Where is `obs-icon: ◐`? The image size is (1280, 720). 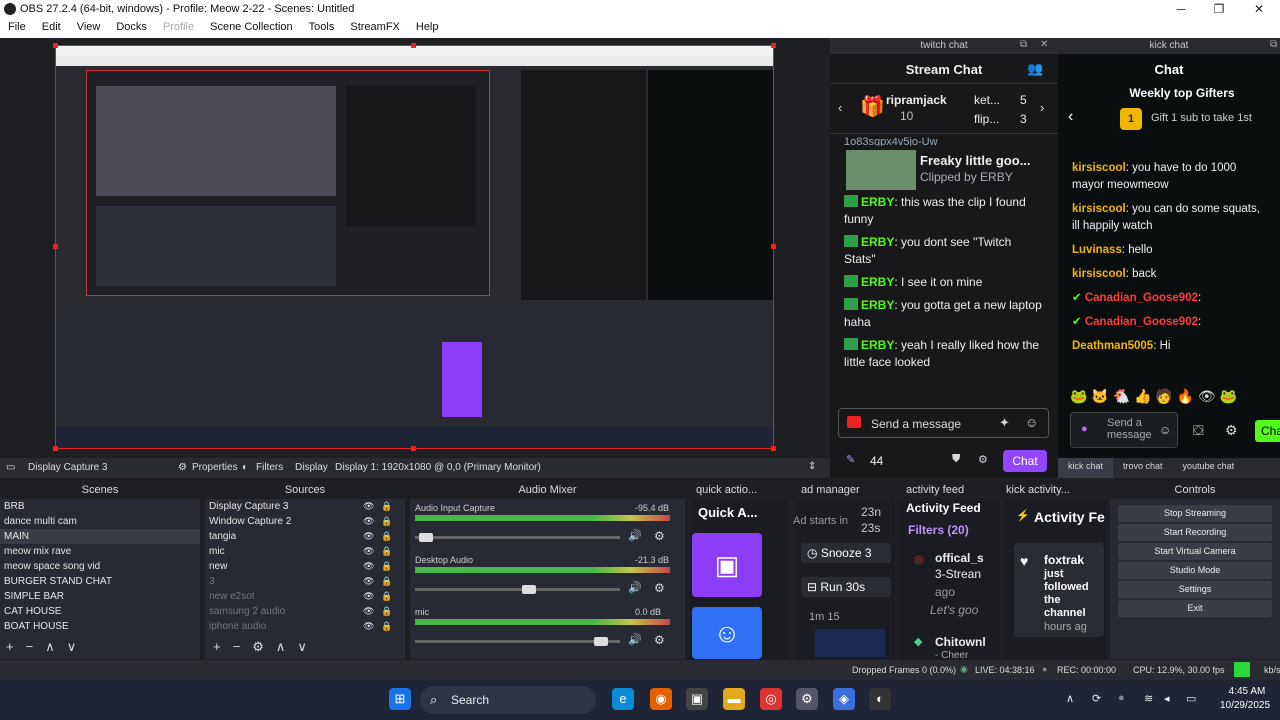 obs-icon: ◐ is located at coordinates (880, 699).